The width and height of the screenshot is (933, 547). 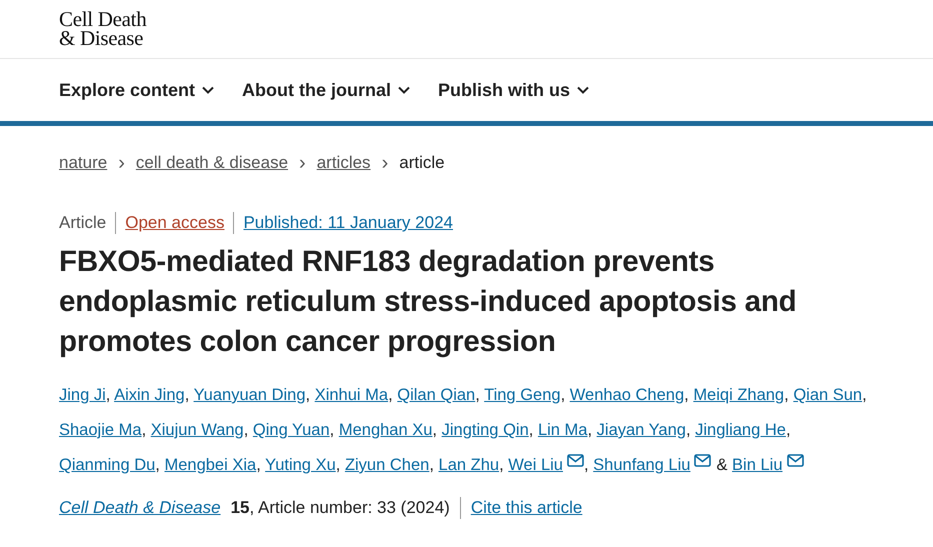 I want to click on author-link: Wenhao Cheng, so click(x=627, y=395).